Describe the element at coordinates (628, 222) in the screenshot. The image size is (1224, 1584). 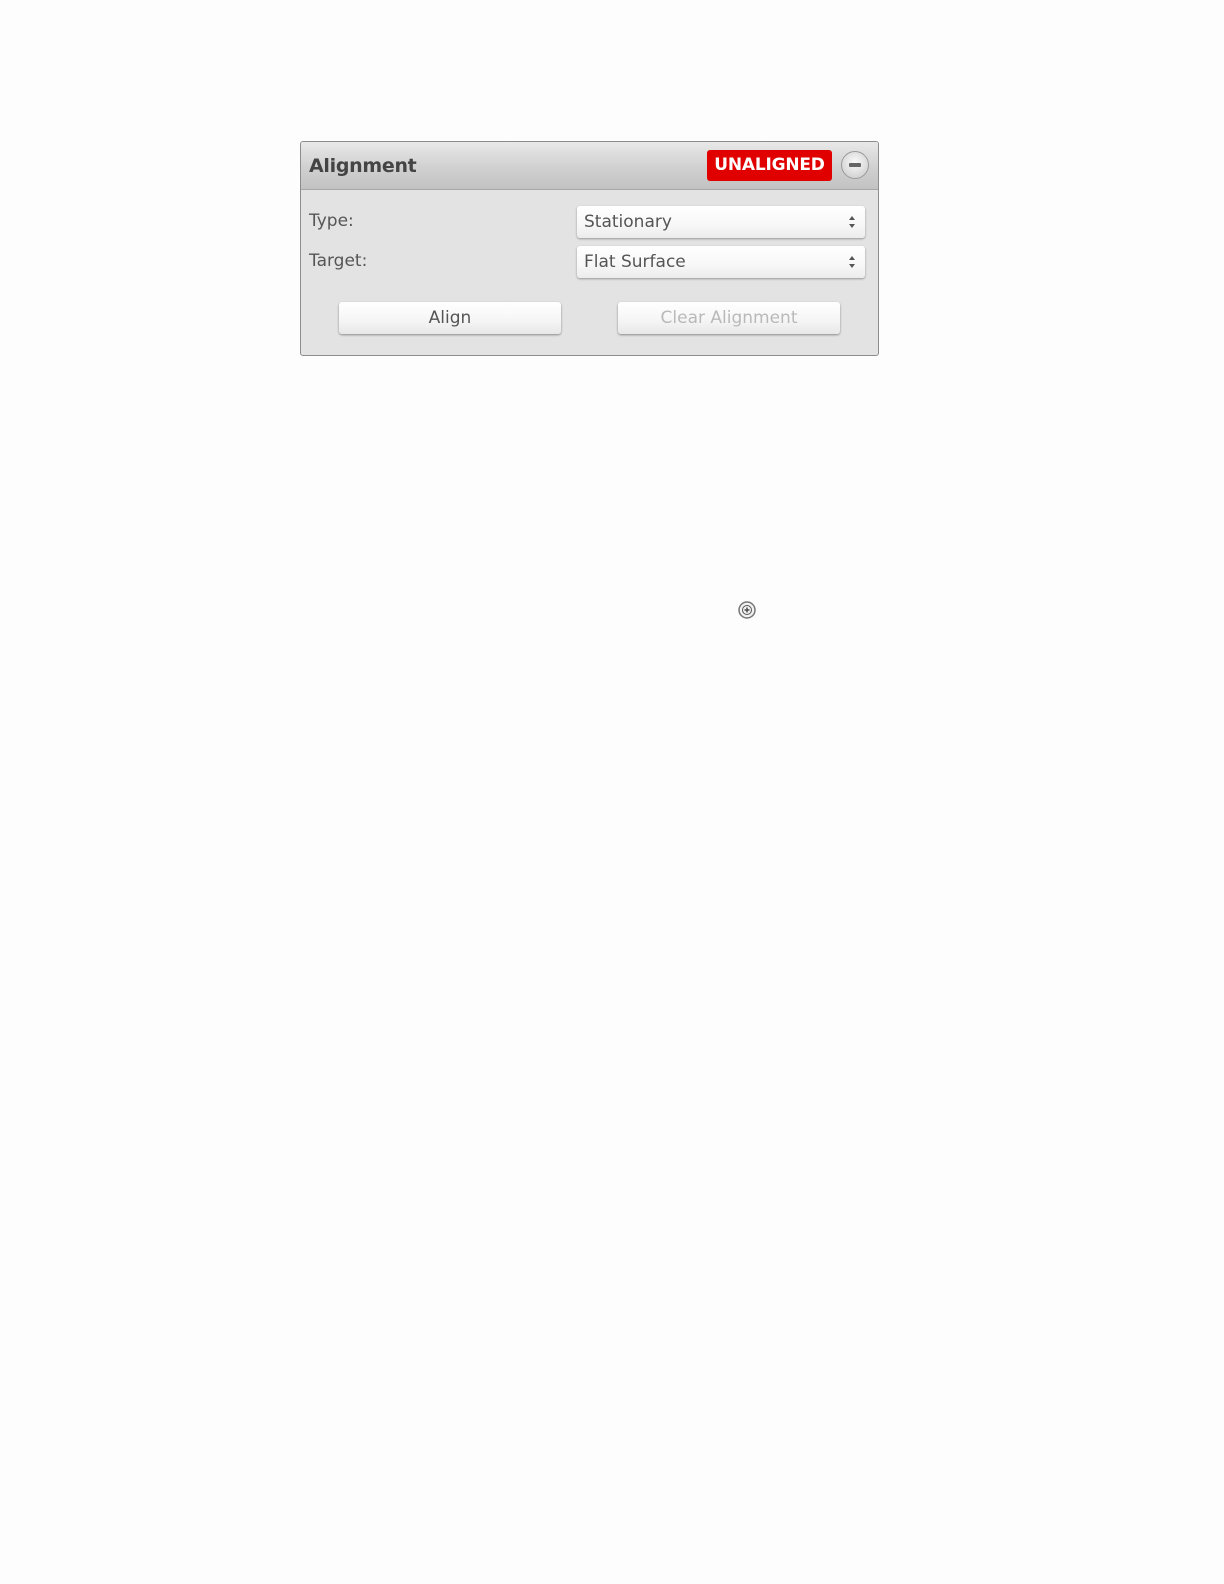
I see `type-select-value: Stationary` at that location.